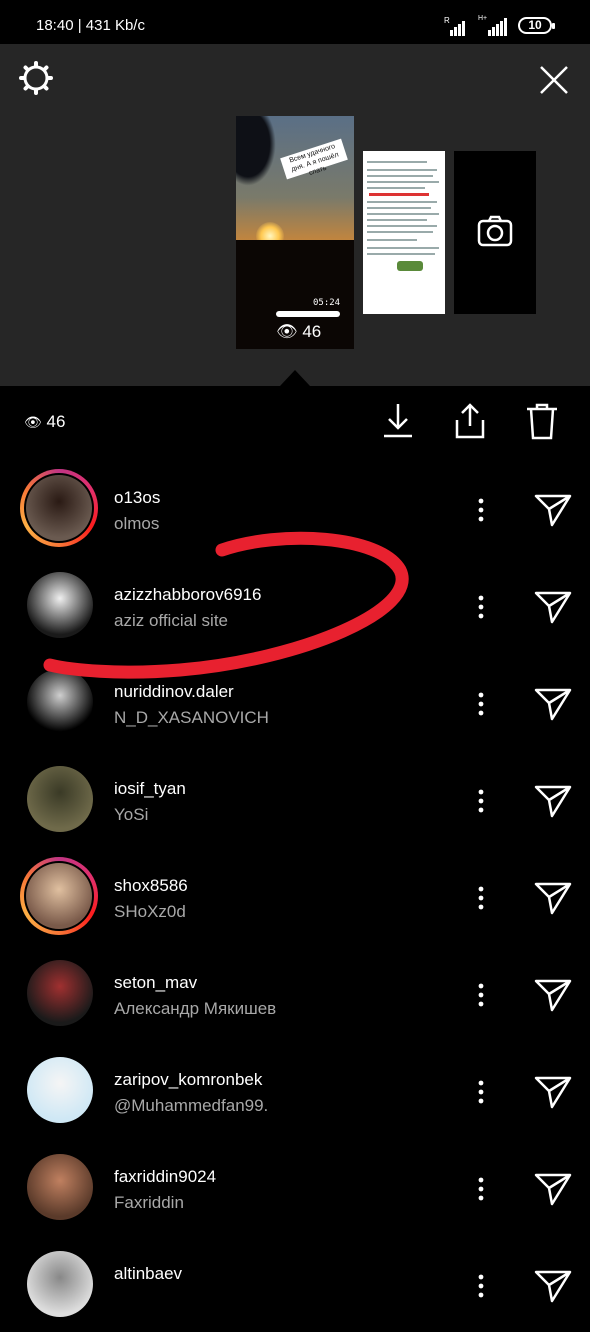 This screenshot has height=1332, width=590. What do you see at coordinates (174, 692) in the screenshot?
I see `viewer-username: nuriddinov.daler` at bounding box center [174, 692].